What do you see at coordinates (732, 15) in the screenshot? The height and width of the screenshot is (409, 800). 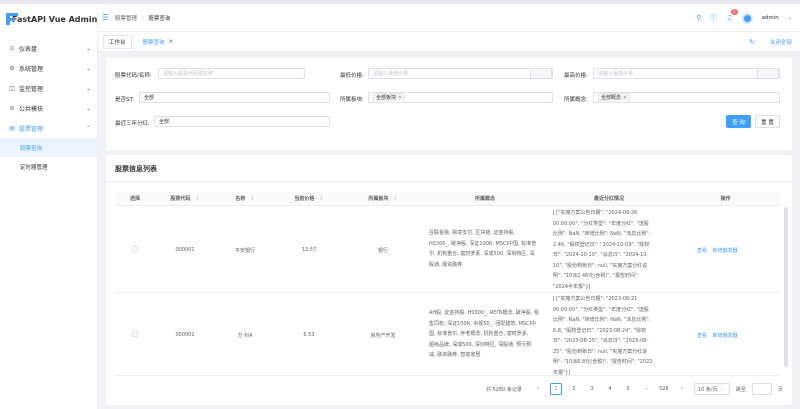 I see `notification-bell-icon: ♫ 1` at bounding box center [732, 15].